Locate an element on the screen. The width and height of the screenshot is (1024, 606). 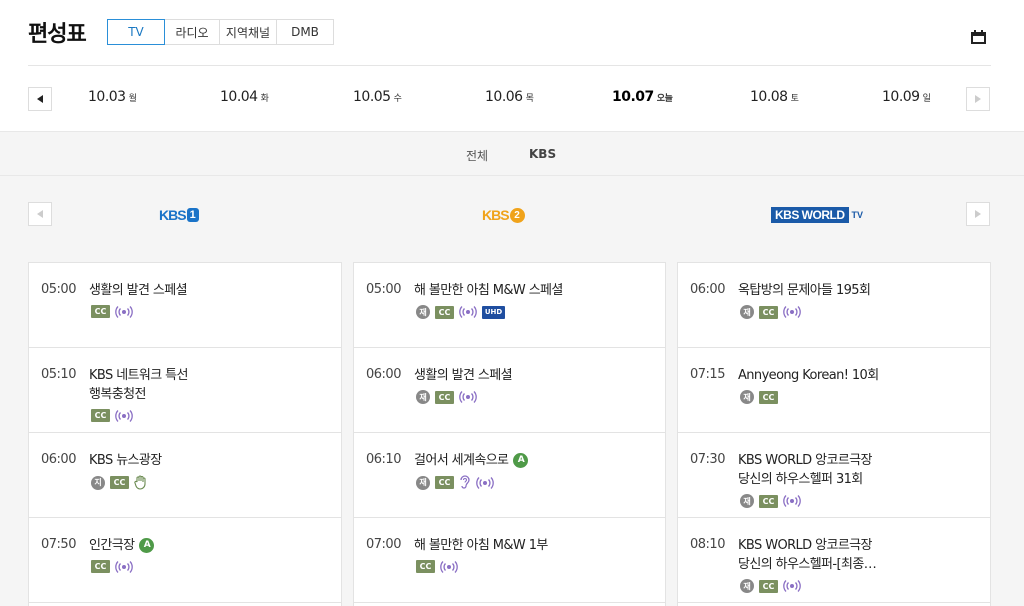
program-item: 07:00 해 볼만한 아침 M&W 1부 CC is located at coordinates (509, 560).